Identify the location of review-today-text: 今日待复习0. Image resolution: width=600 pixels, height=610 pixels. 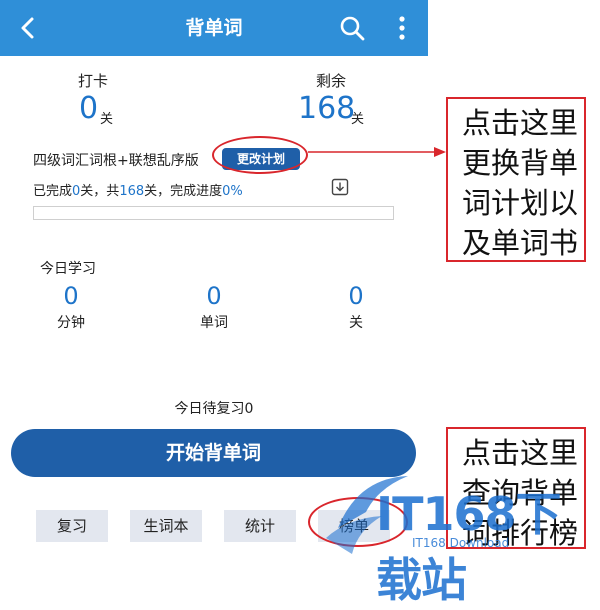
(214, 409).